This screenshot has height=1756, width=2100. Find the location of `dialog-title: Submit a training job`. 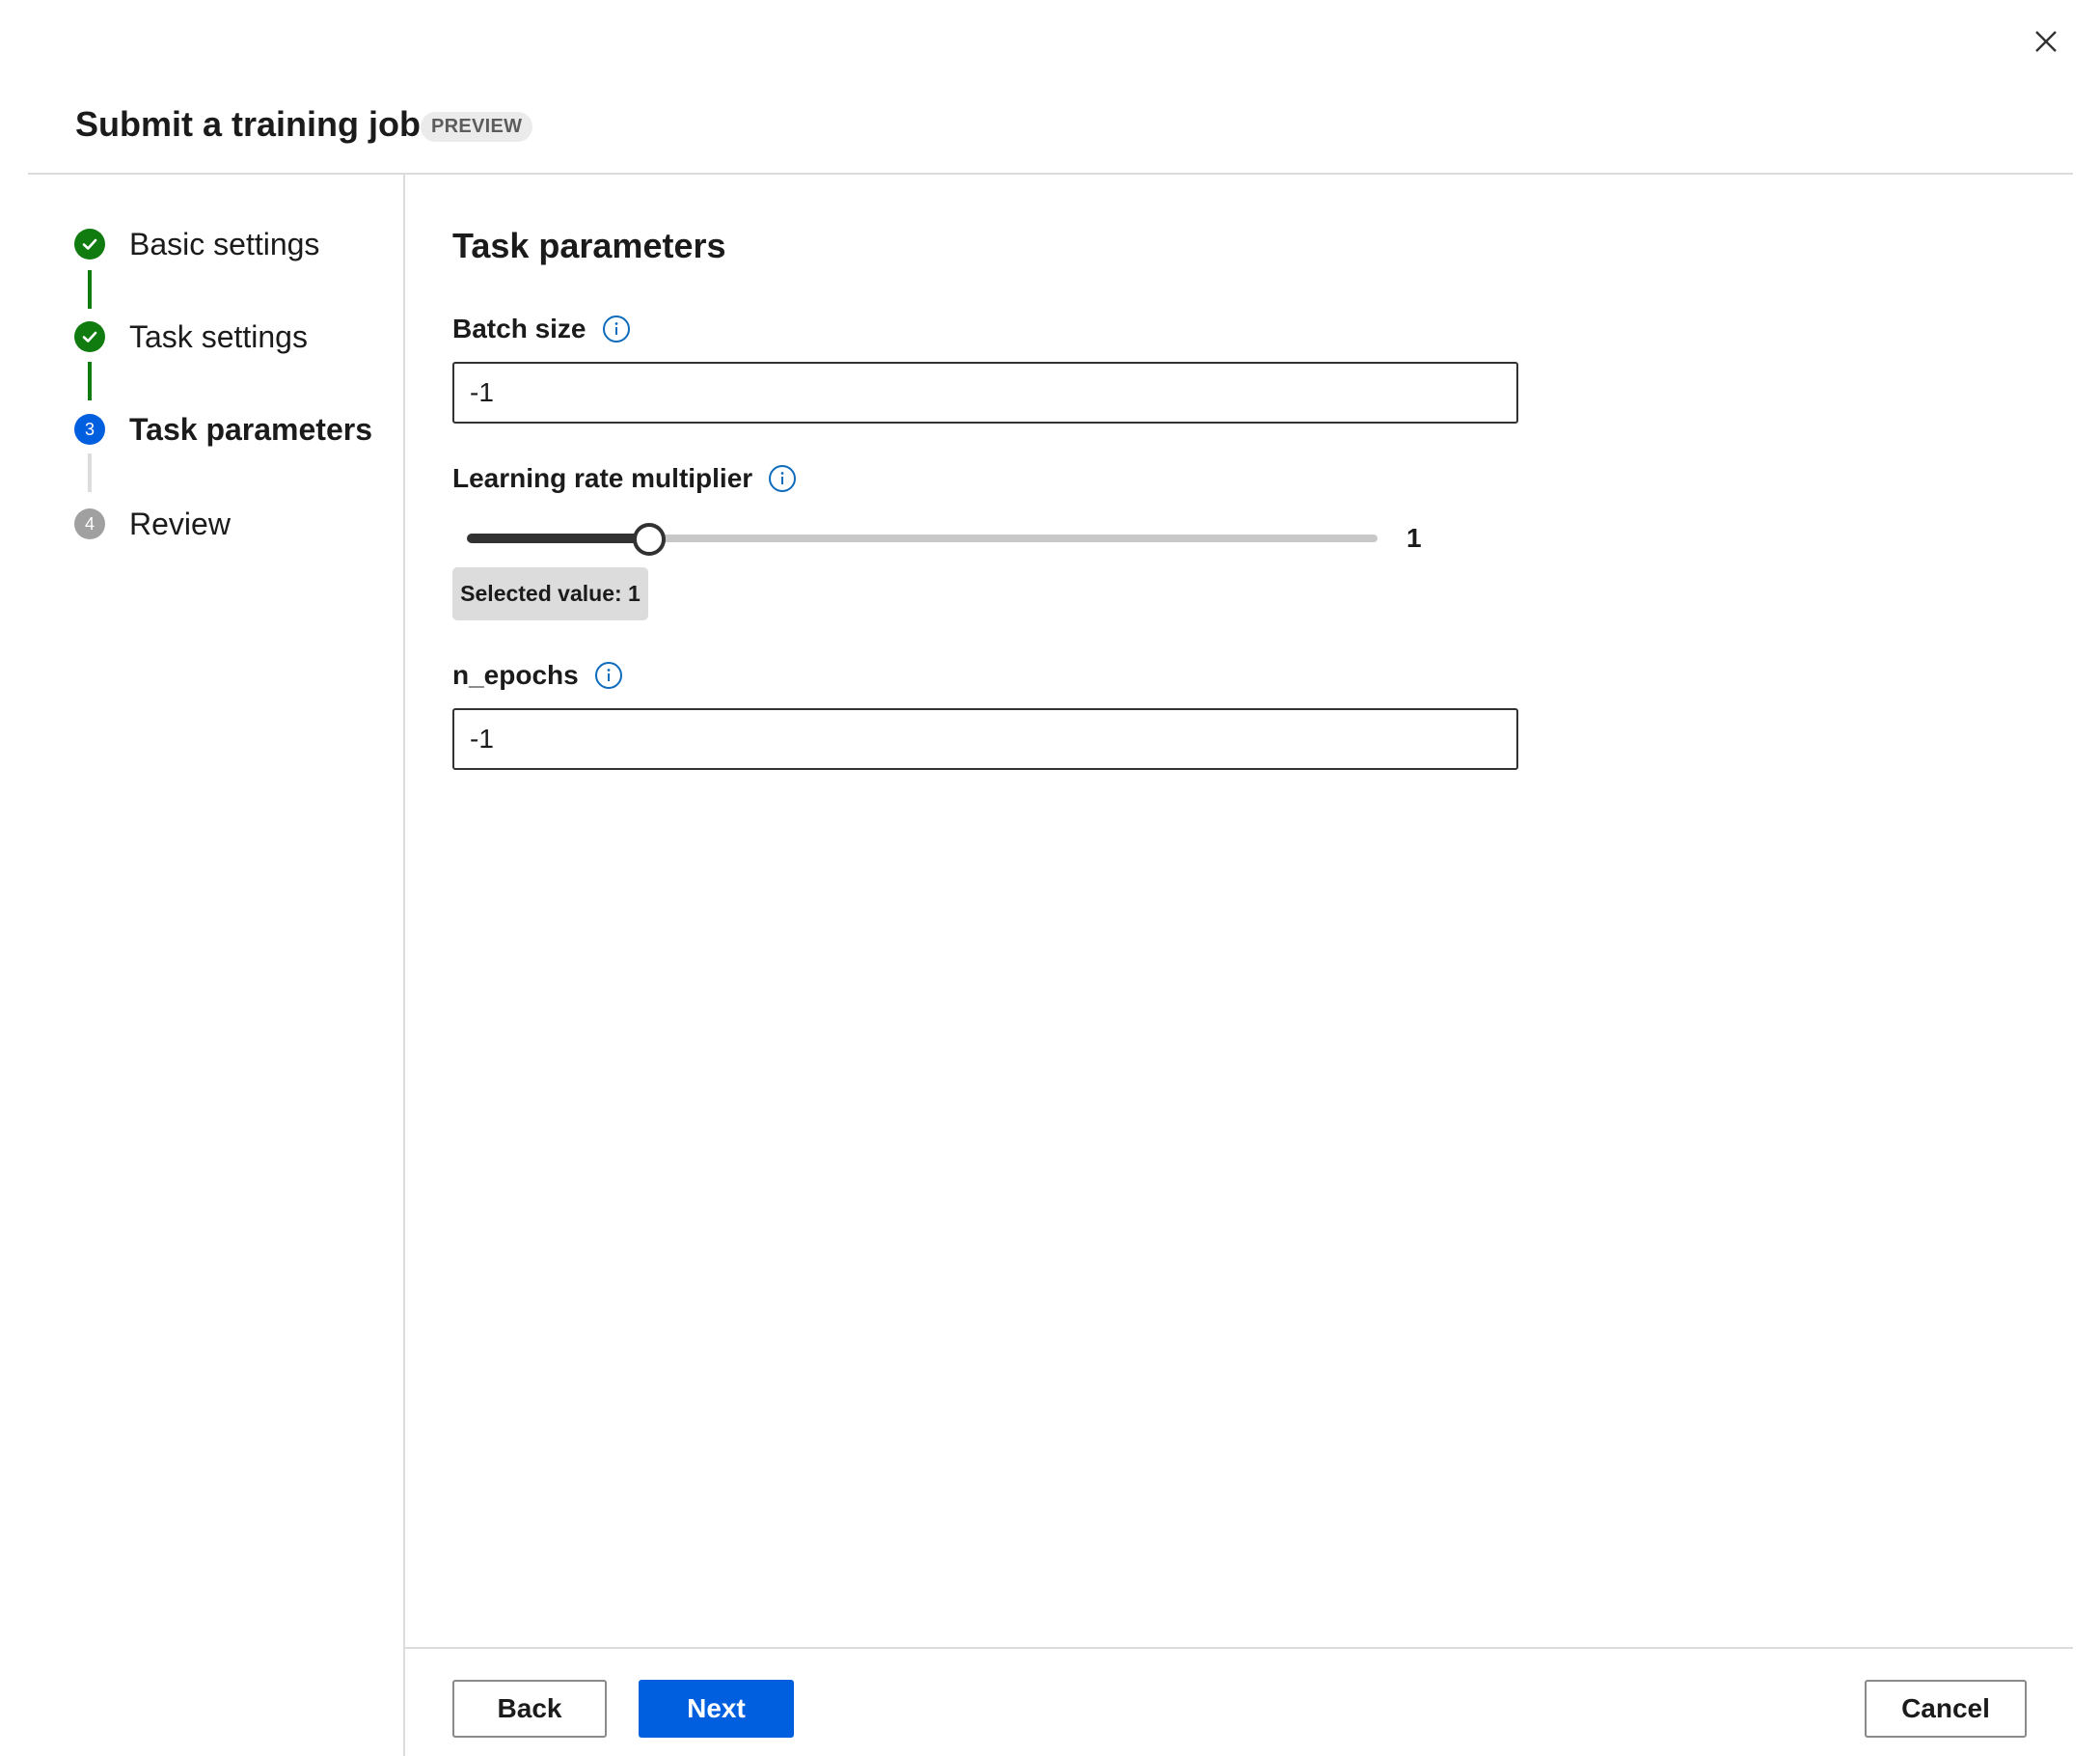

dialog-title: Submit a training job is located at coordinates (248, 124).